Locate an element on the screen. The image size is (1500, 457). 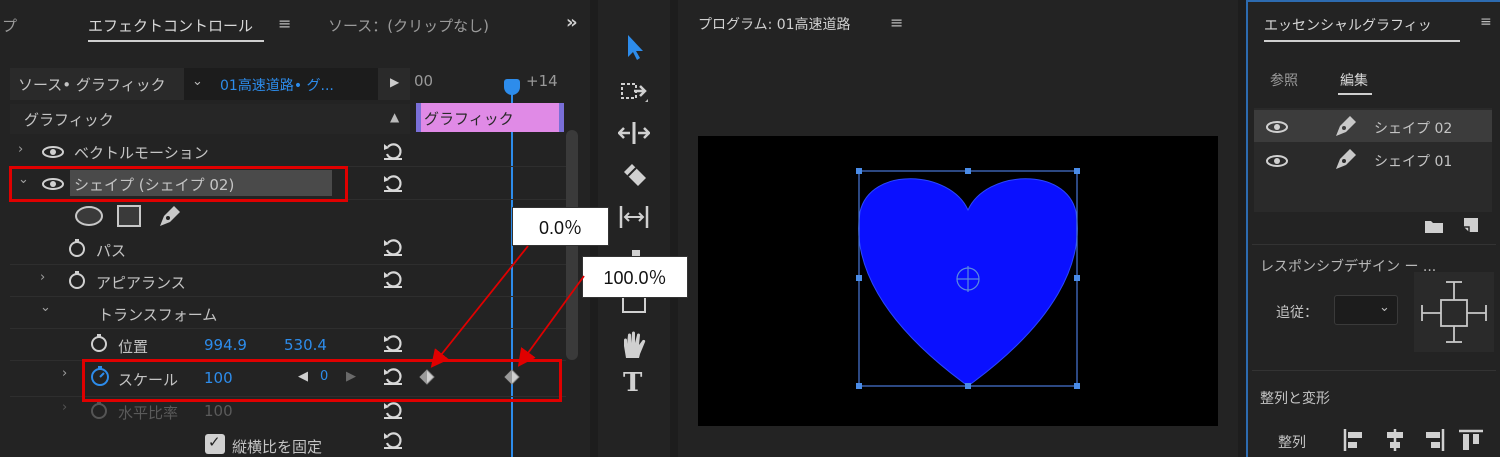
tab-fragment: プ is located at coordinates (9, 25).